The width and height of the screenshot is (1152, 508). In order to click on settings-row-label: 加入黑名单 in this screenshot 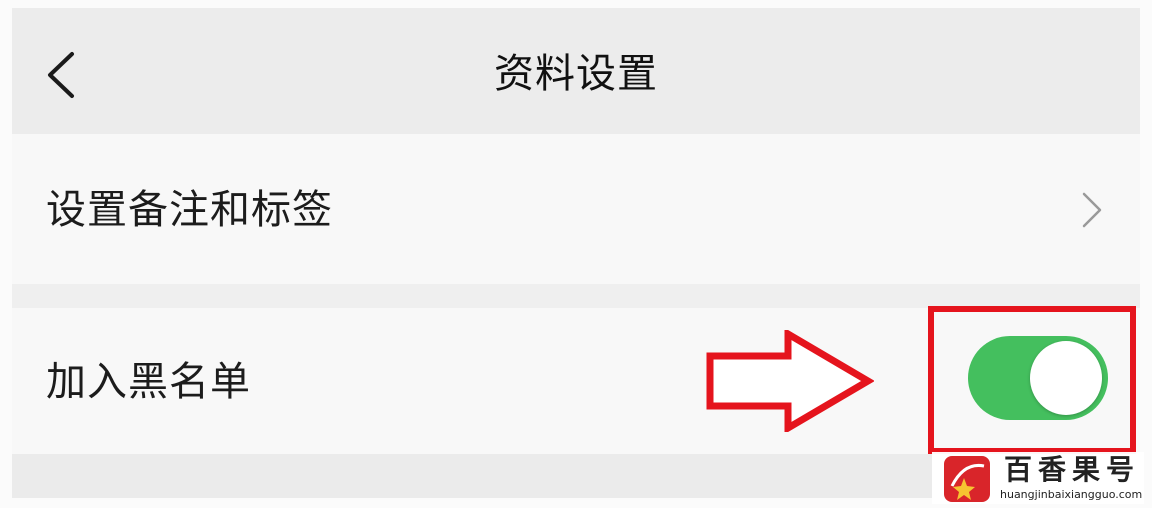, I will do `click(148, 382)`.